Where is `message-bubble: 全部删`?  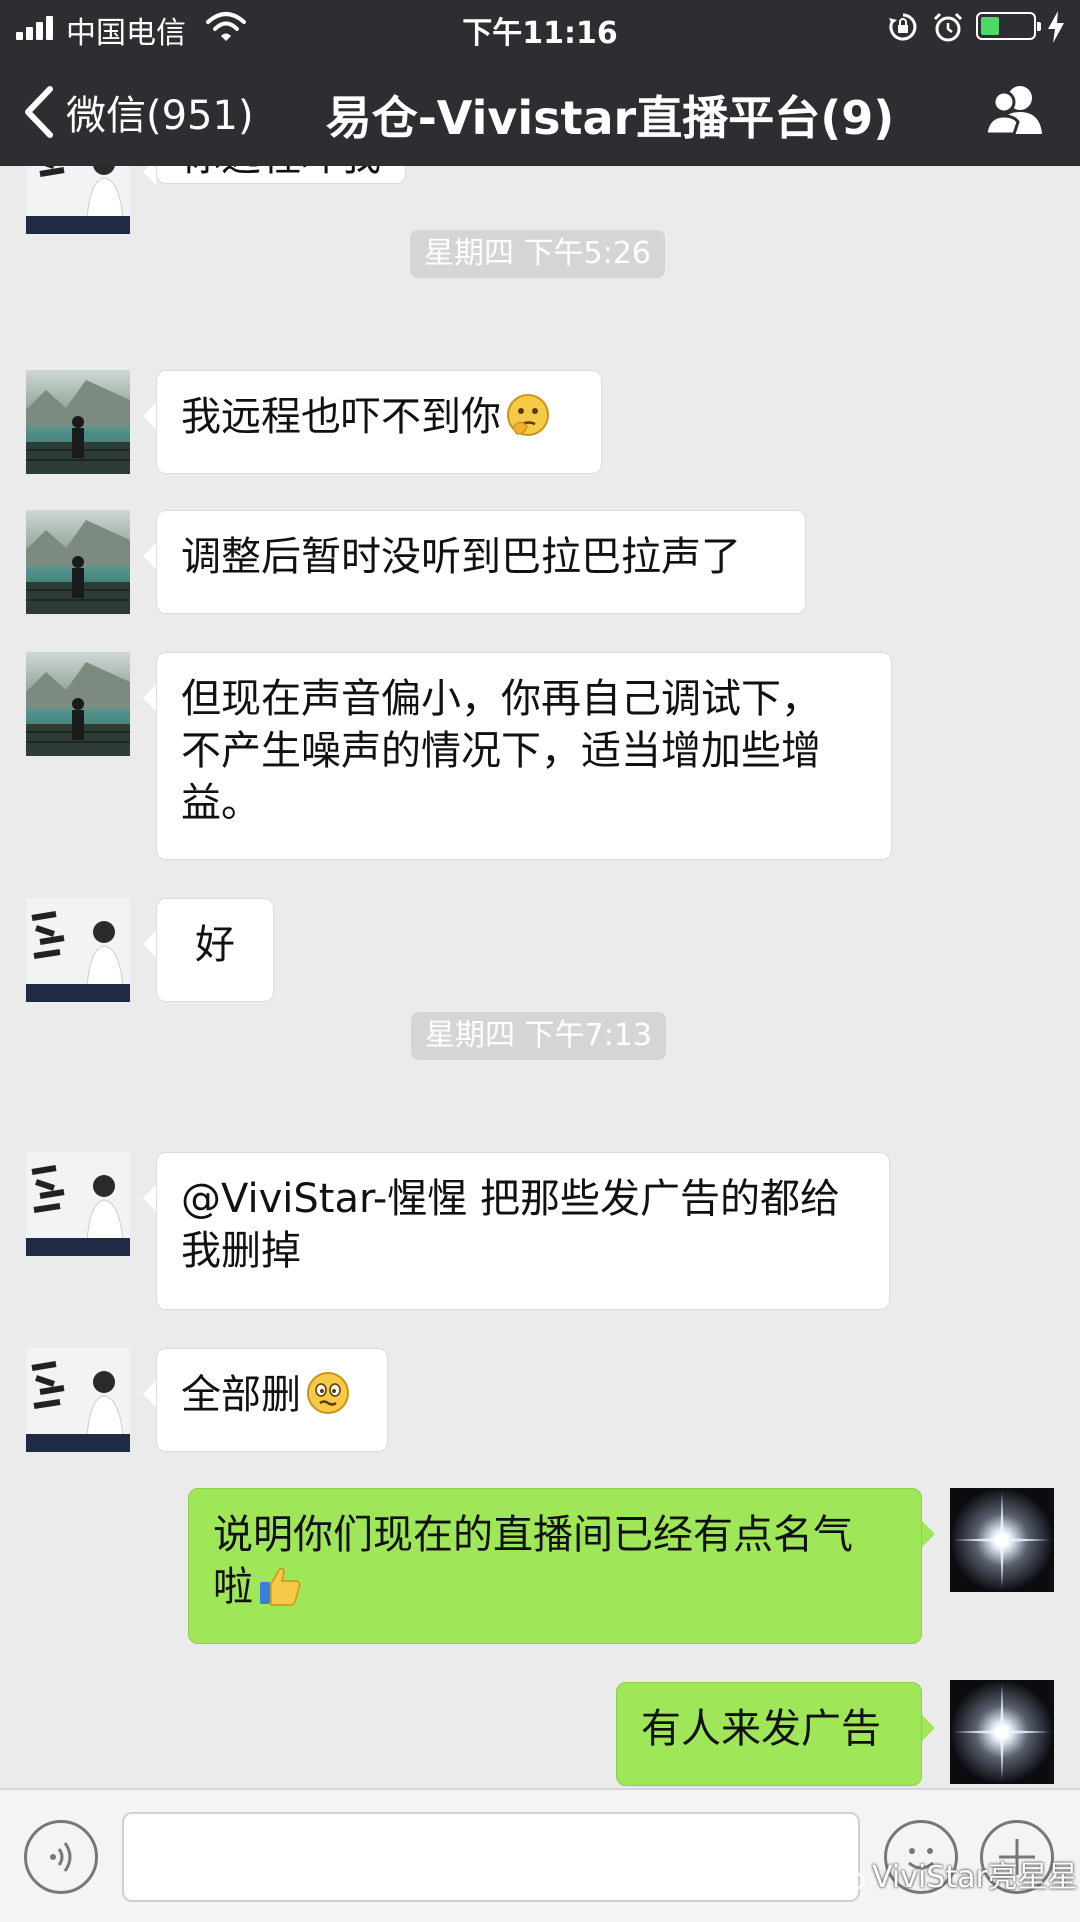 message-bubble: 全部删 is located at coordinates (265, 1400).